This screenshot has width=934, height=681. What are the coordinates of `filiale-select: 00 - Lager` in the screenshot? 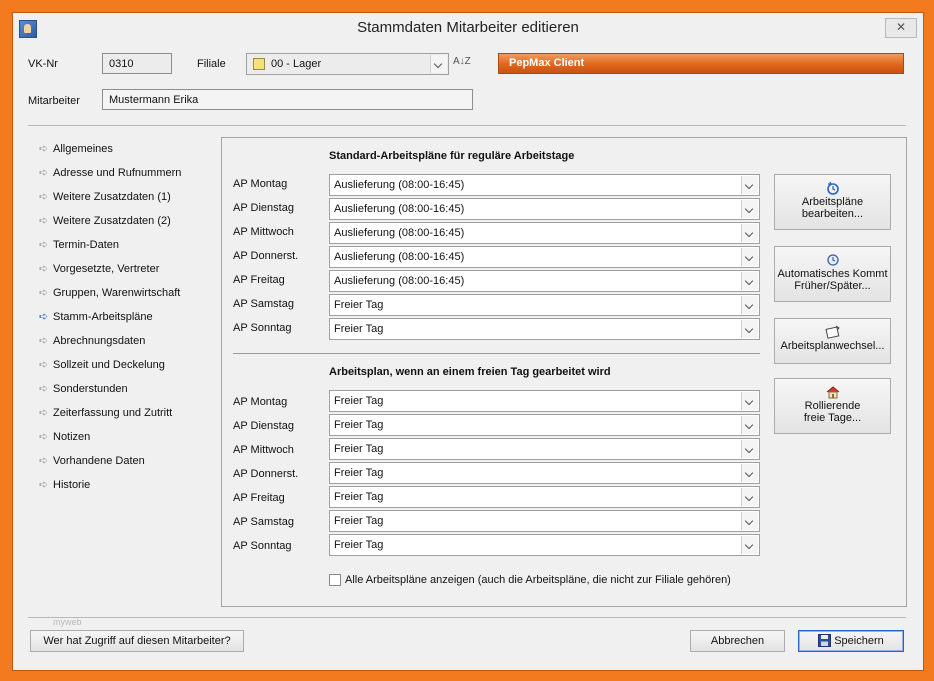 It's located at (347, 64).